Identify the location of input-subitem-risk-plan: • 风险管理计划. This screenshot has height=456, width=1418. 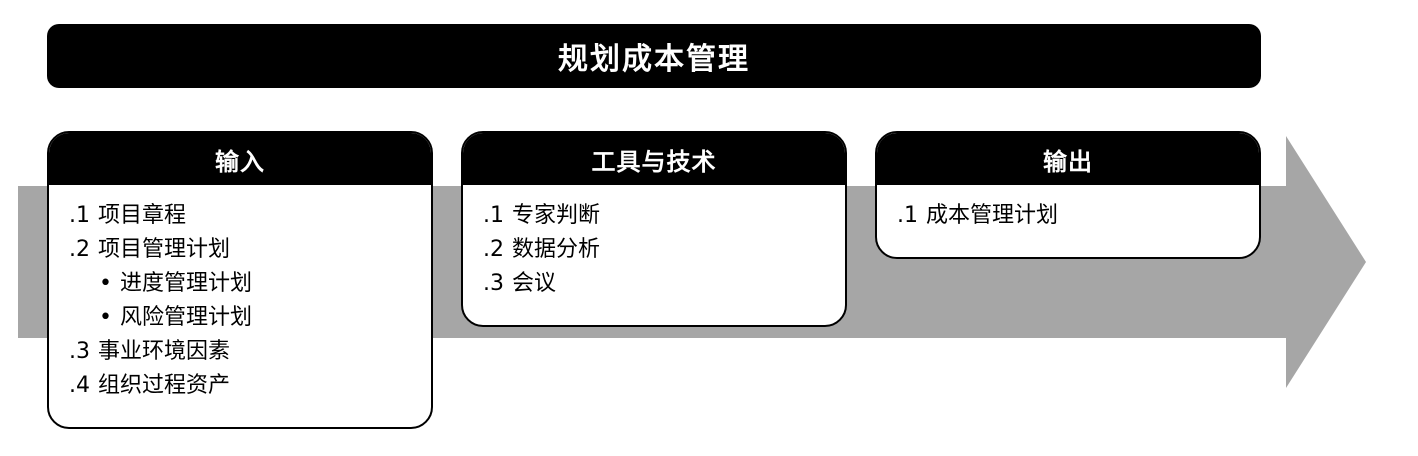
(250, 318).